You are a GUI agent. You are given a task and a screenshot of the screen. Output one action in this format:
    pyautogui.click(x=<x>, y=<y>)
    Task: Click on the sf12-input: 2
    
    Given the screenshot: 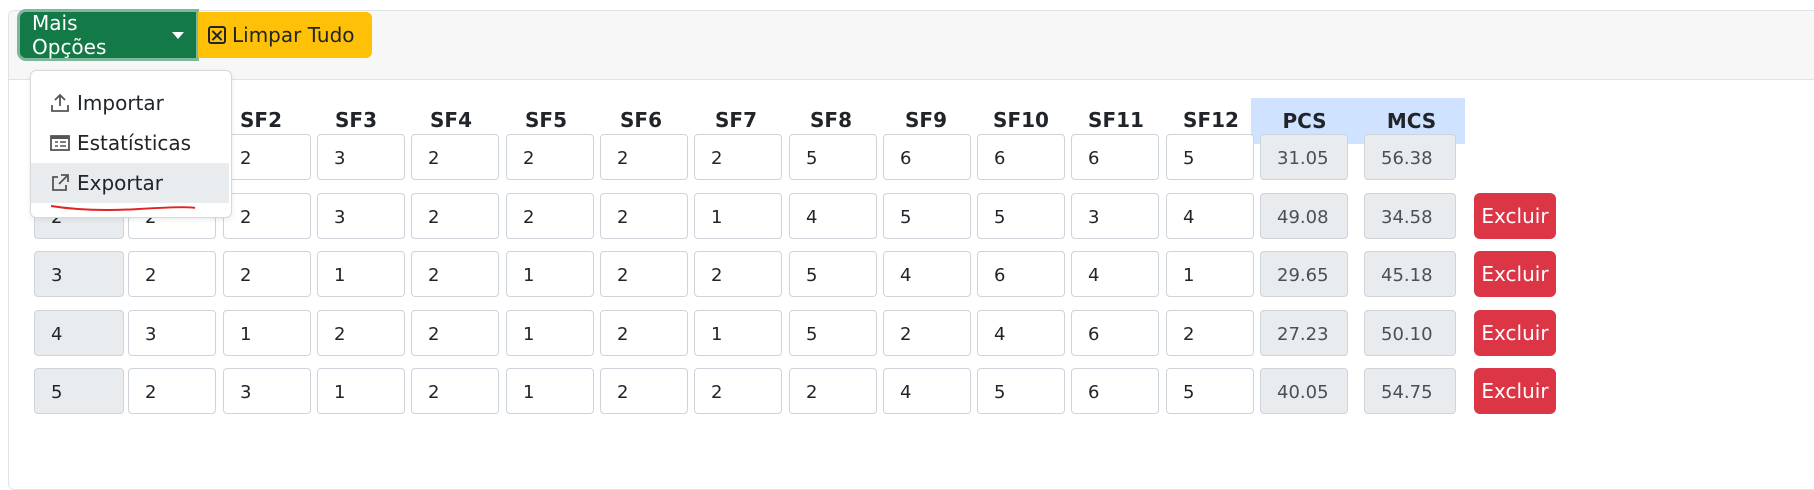 What is the action you would take?
    pyautogui.click(x=1210, y=333)
    